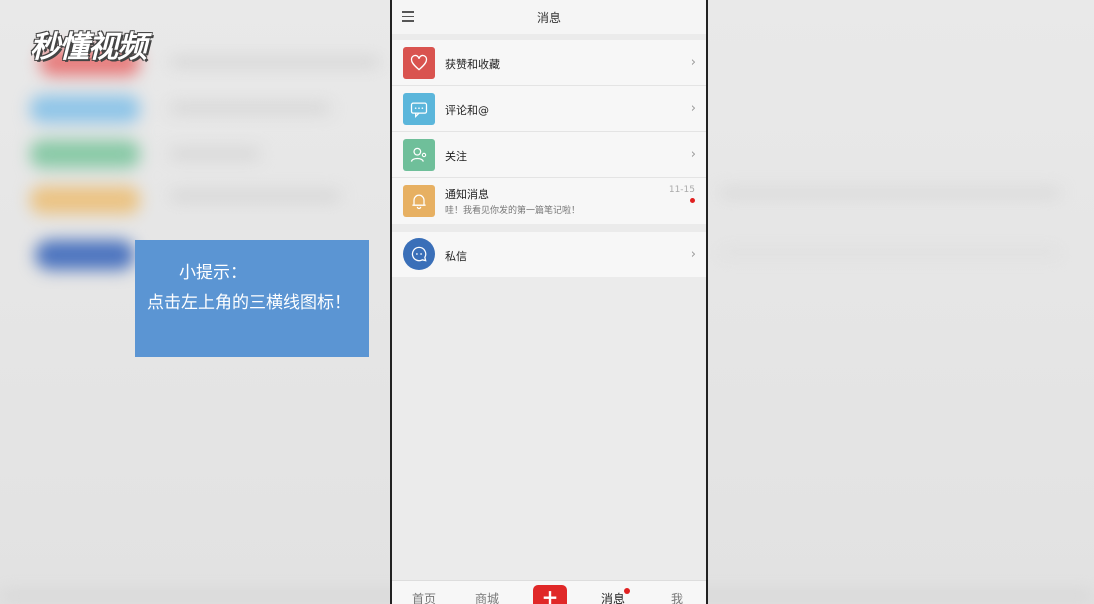  I want to click on tip-text: 点击左上角的三横线图标！, so click(249, 303).